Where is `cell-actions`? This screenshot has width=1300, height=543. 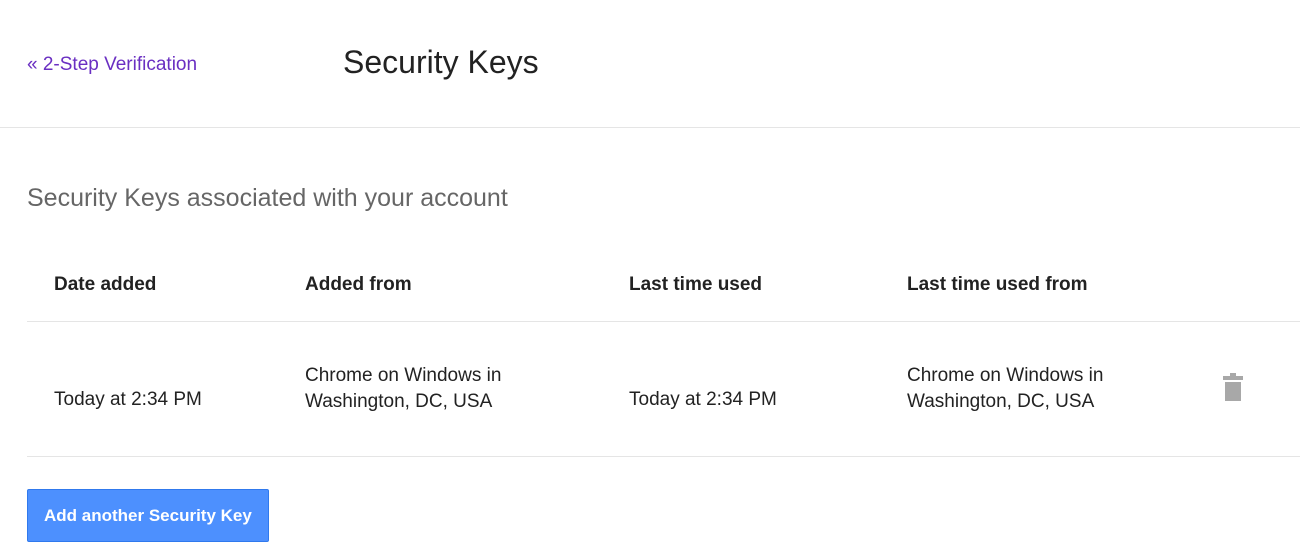
cell-actions is located at coordinates (1261, 389).